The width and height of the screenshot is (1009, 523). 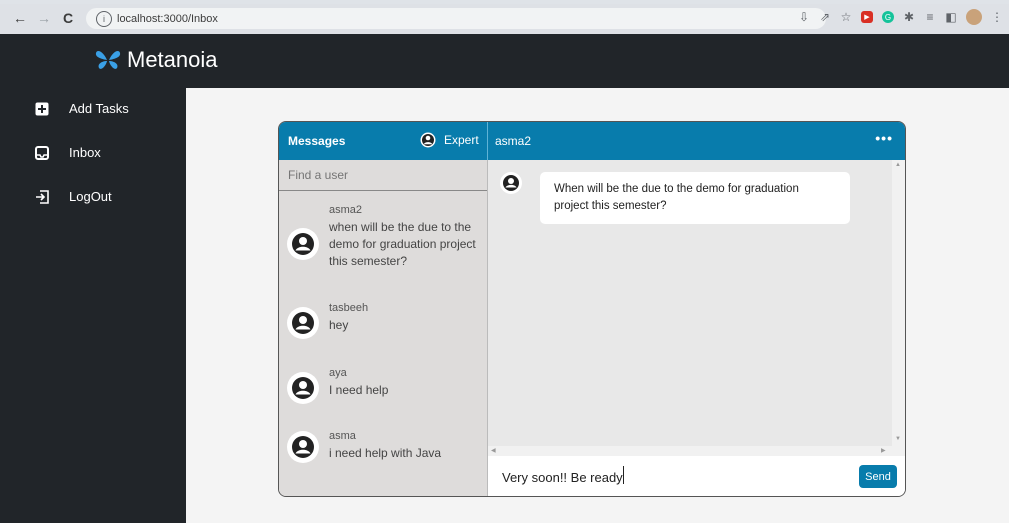 I want to click on sidebar-item-label: Add Tasks, so click(x=99, y=108).